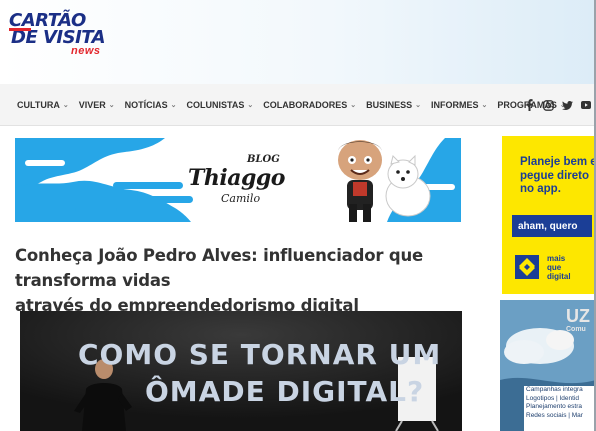 The image size is (596, 431). Describe the element at coordinates (260, 354) in the screenshot. I see `image-text-line1: COMO SE TORNAR UM` at that location.